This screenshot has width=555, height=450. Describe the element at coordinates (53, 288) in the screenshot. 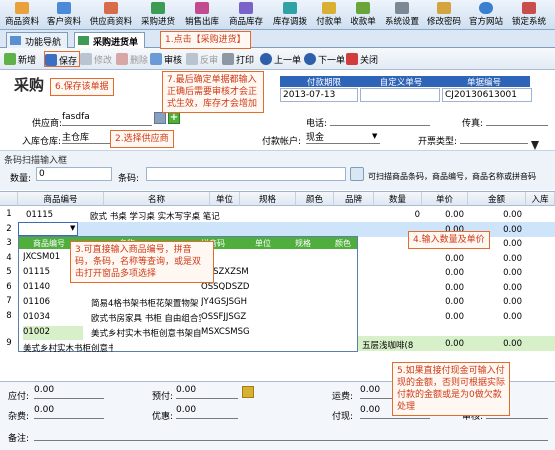

I see `list-item-code: 01140` at that location.